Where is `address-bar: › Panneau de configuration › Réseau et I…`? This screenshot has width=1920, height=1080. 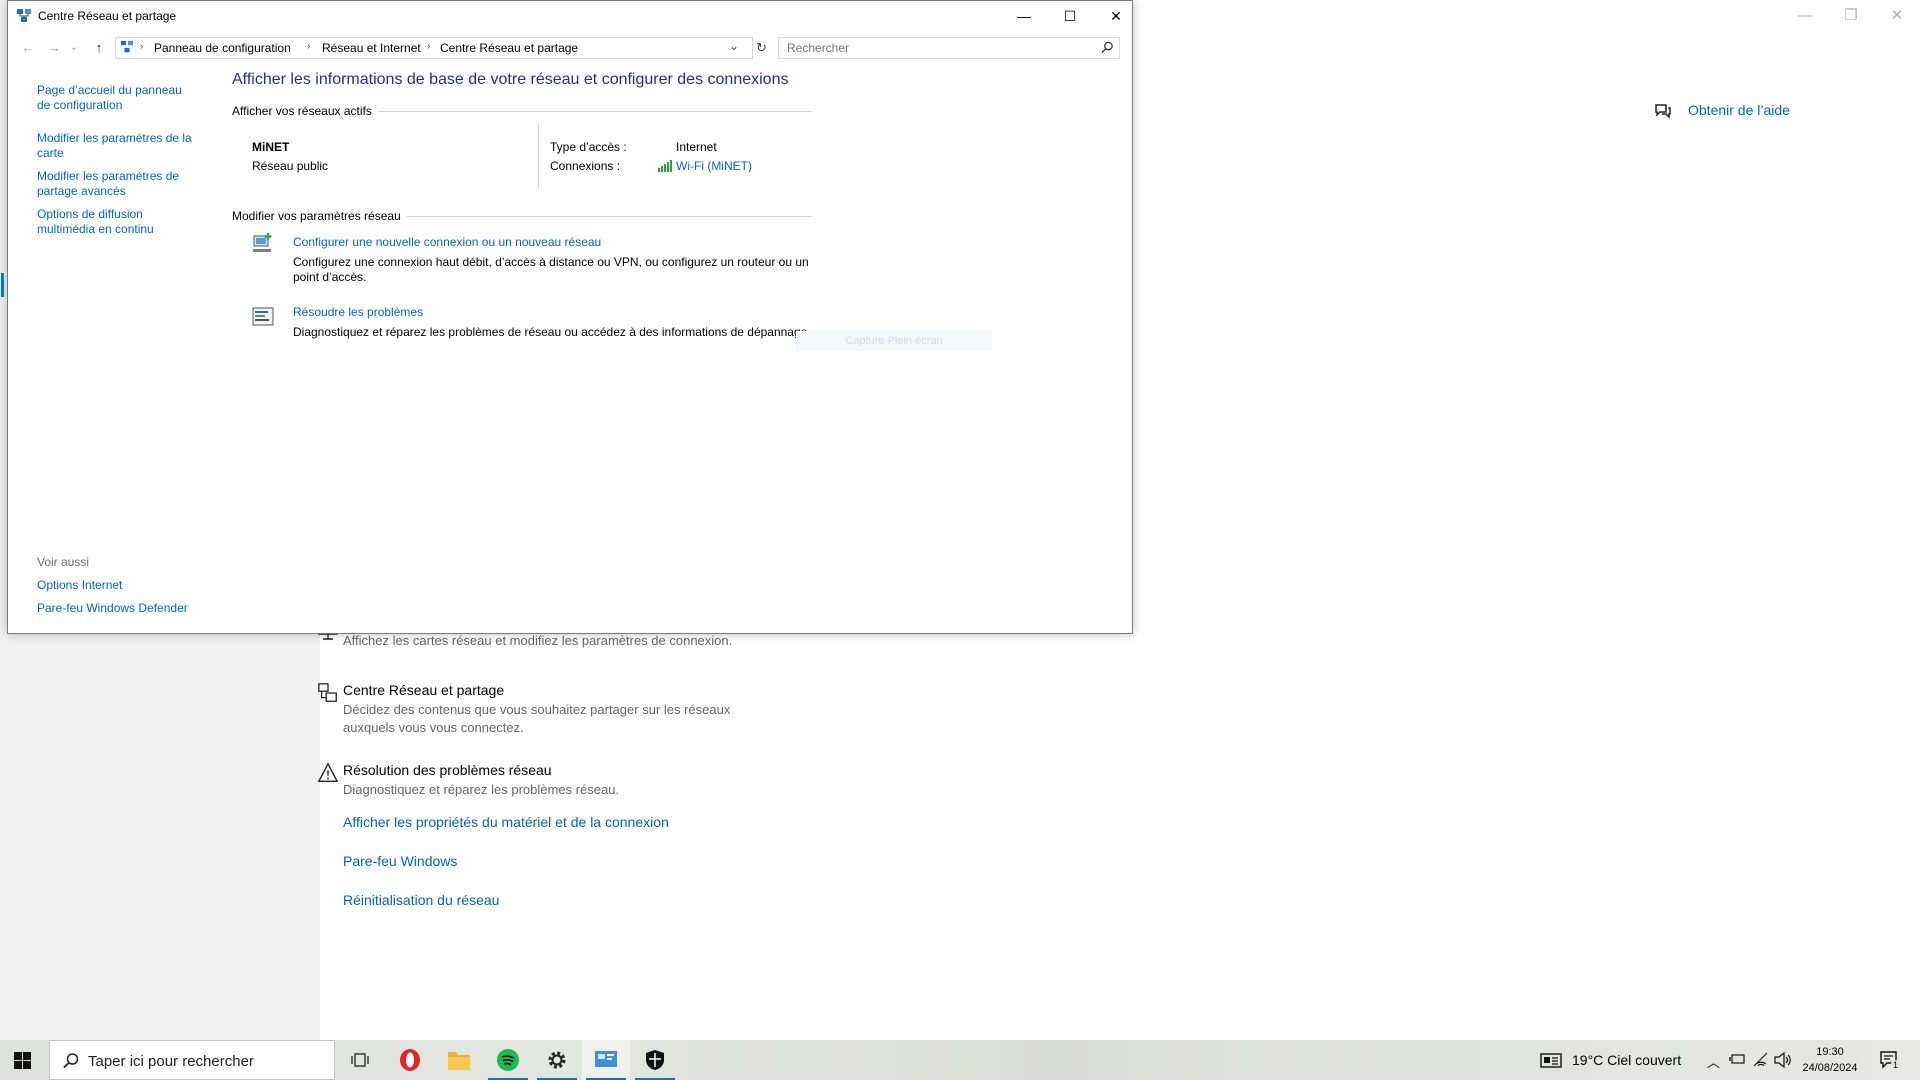
address-bar: › Panneau de configuration › Réseau et I… is located at coordinates (434, 48).